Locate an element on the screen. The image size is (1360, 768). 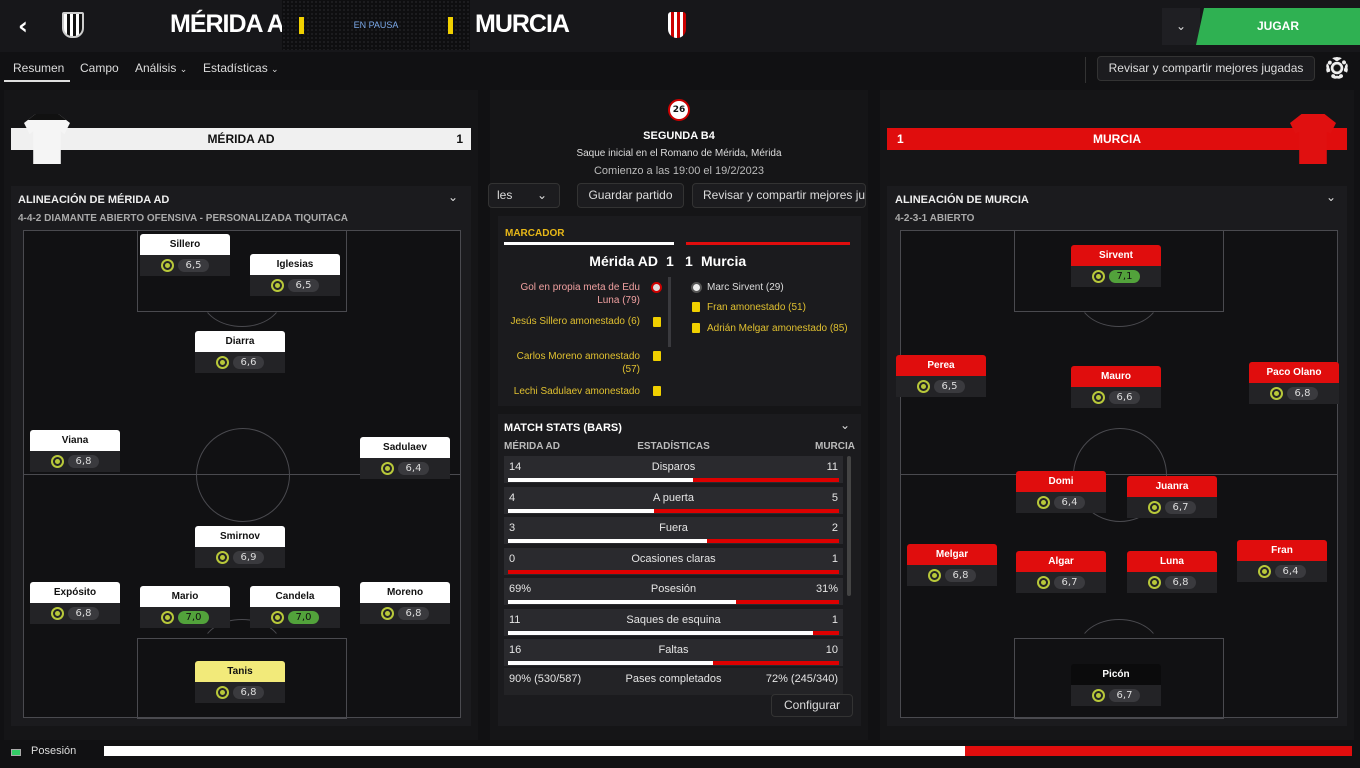
player-name: Mauro is located at coordinates (1116, 376).